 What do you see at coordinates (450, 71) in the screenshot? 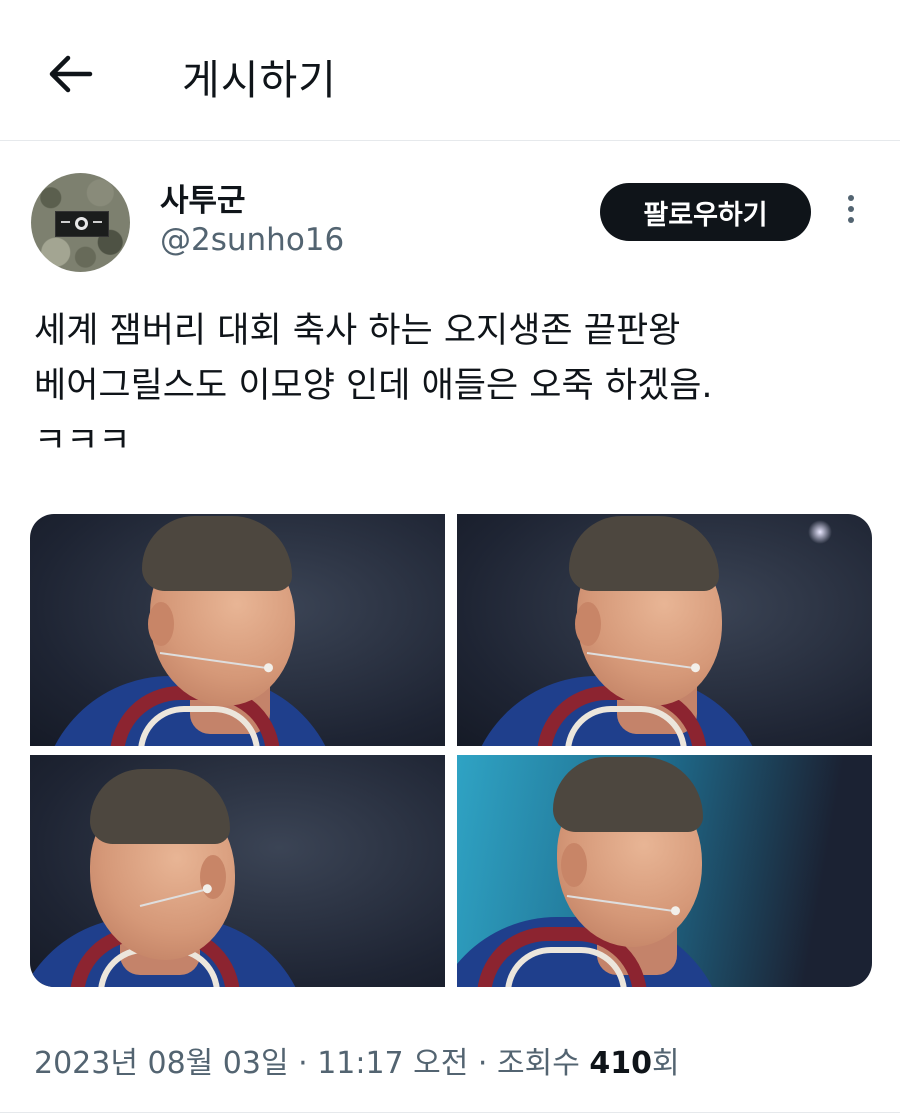
I see `top-bar: 게시하기` at bounding box center [450, 71].